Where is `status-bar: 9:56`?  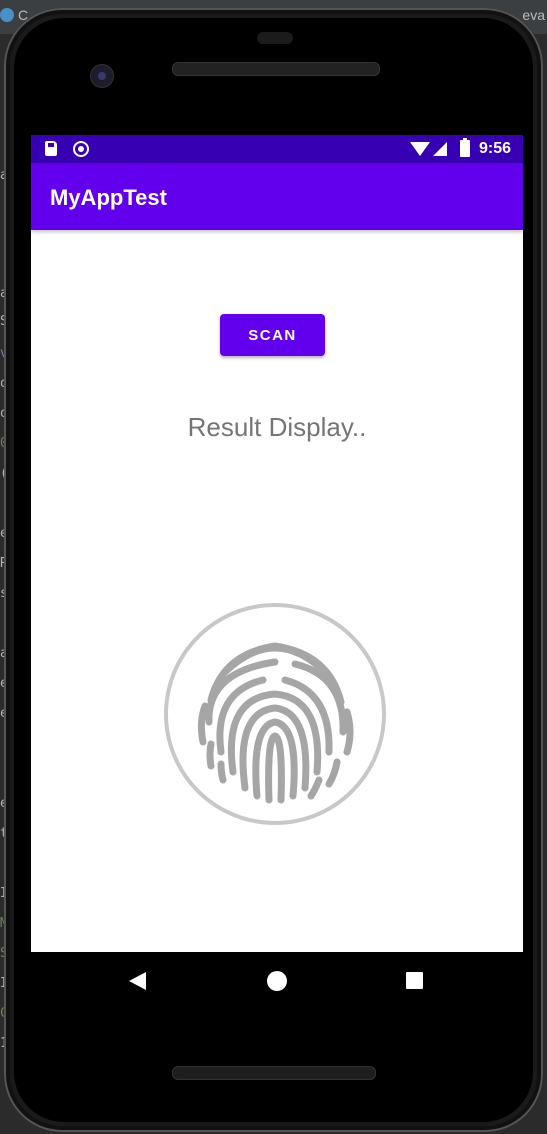 status-bar: 9:56 is located at coordinates (277, 149).